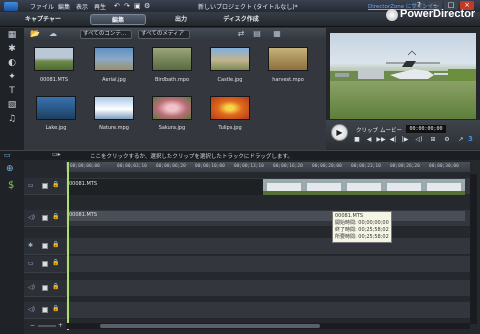  I want to click on scrollbar-thumb, so click(210, 326).